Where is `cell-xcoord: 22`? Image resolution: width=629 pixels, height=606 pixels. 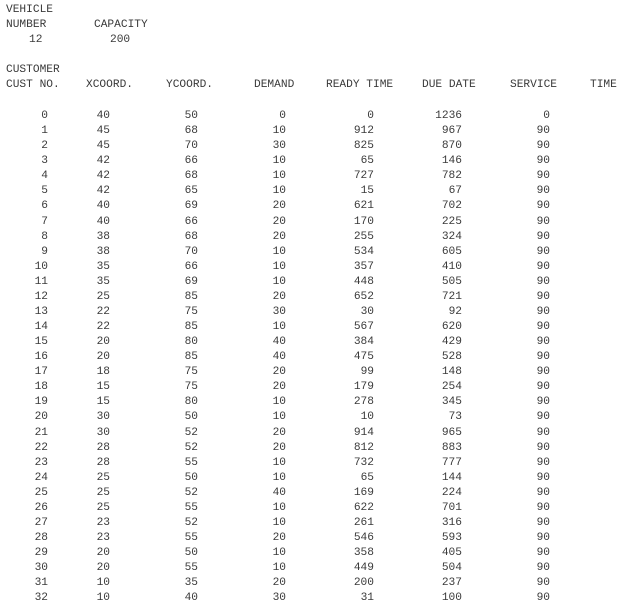
cell-xcoord: 22 is located at coordinates (103, 327).